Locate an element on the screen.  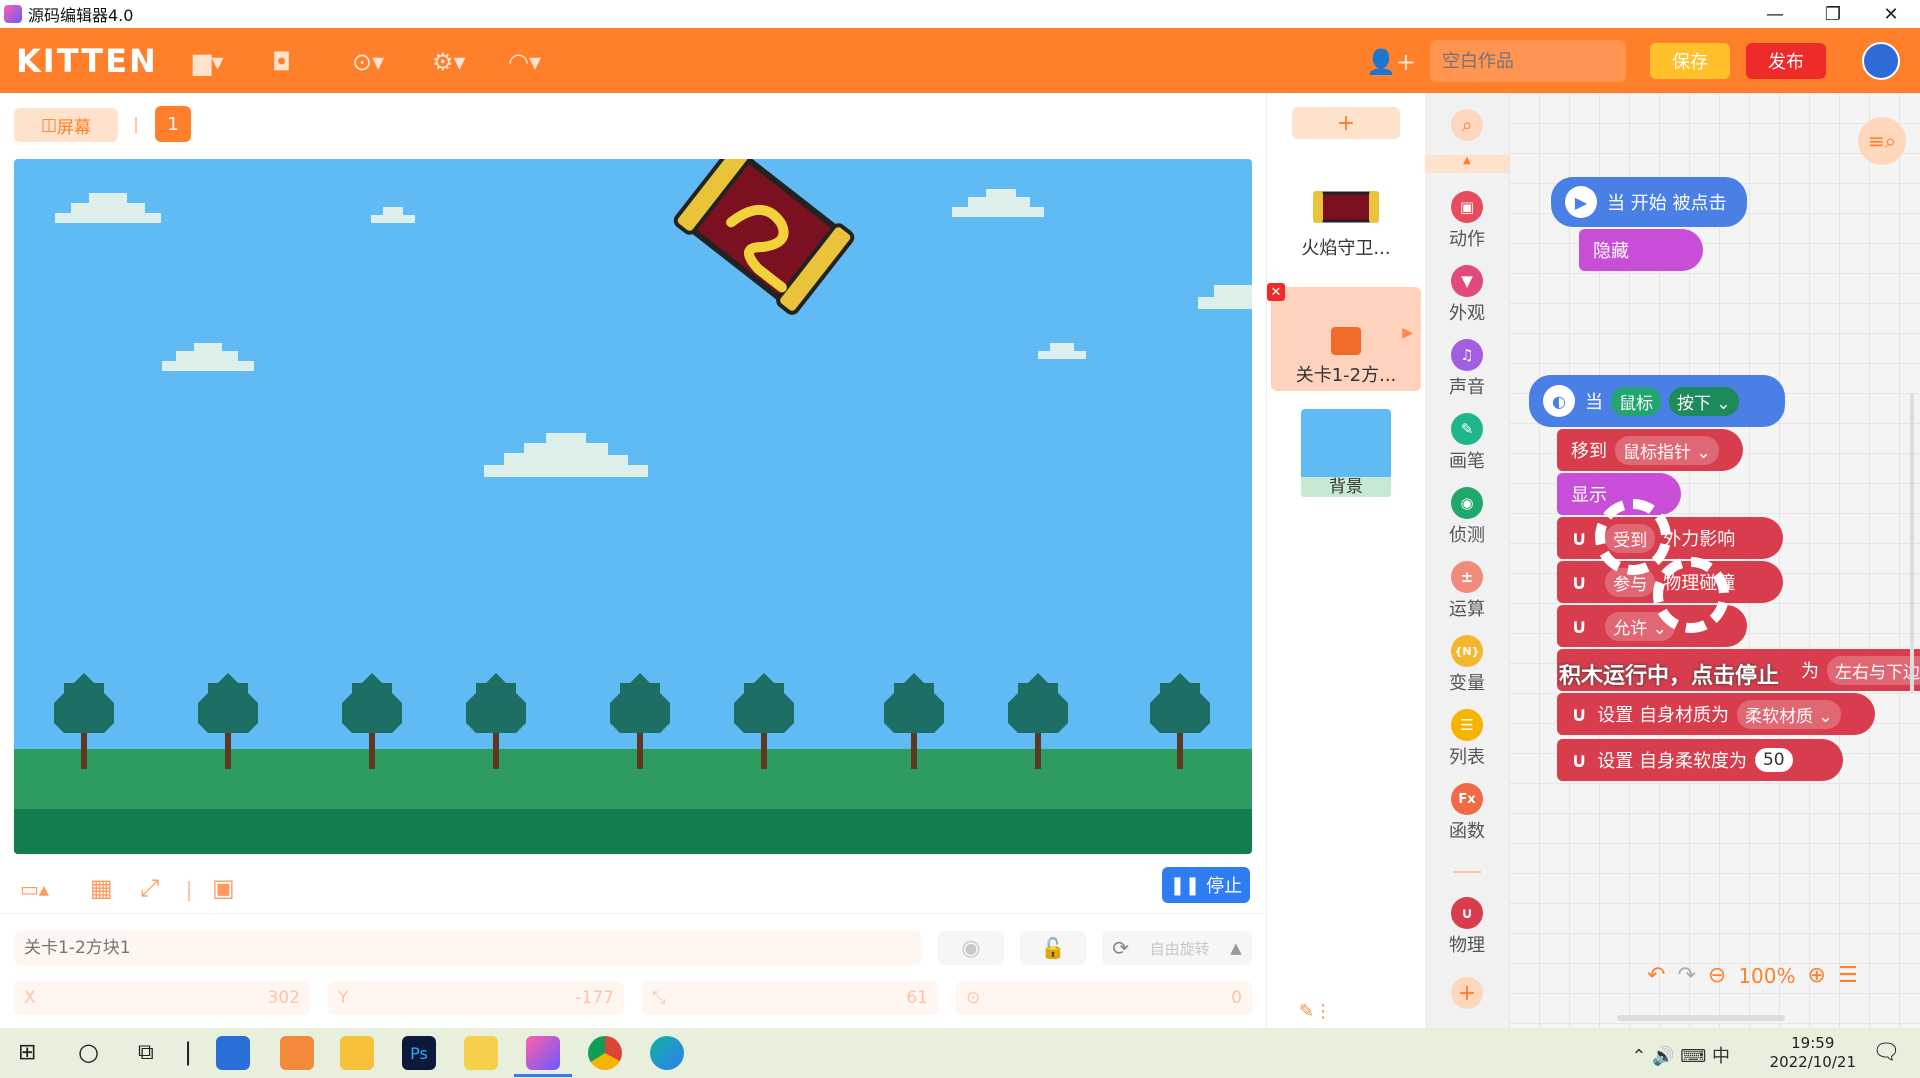
stop-button: ❚❚ 停止 is located at coordinates (1206, 885).